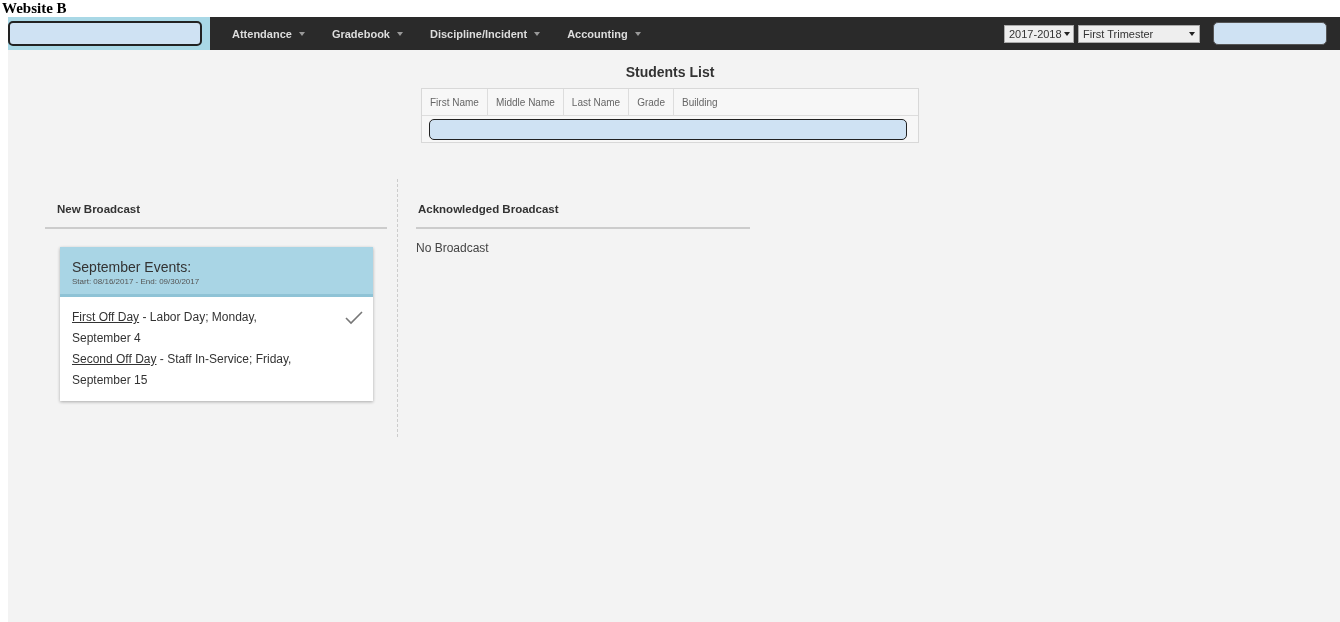 The height and width of the screenshot is (622, 1340). Describe the element at coordinates (276, 33) in the screenshot. I see `nav-menu: Attendance` at that location.